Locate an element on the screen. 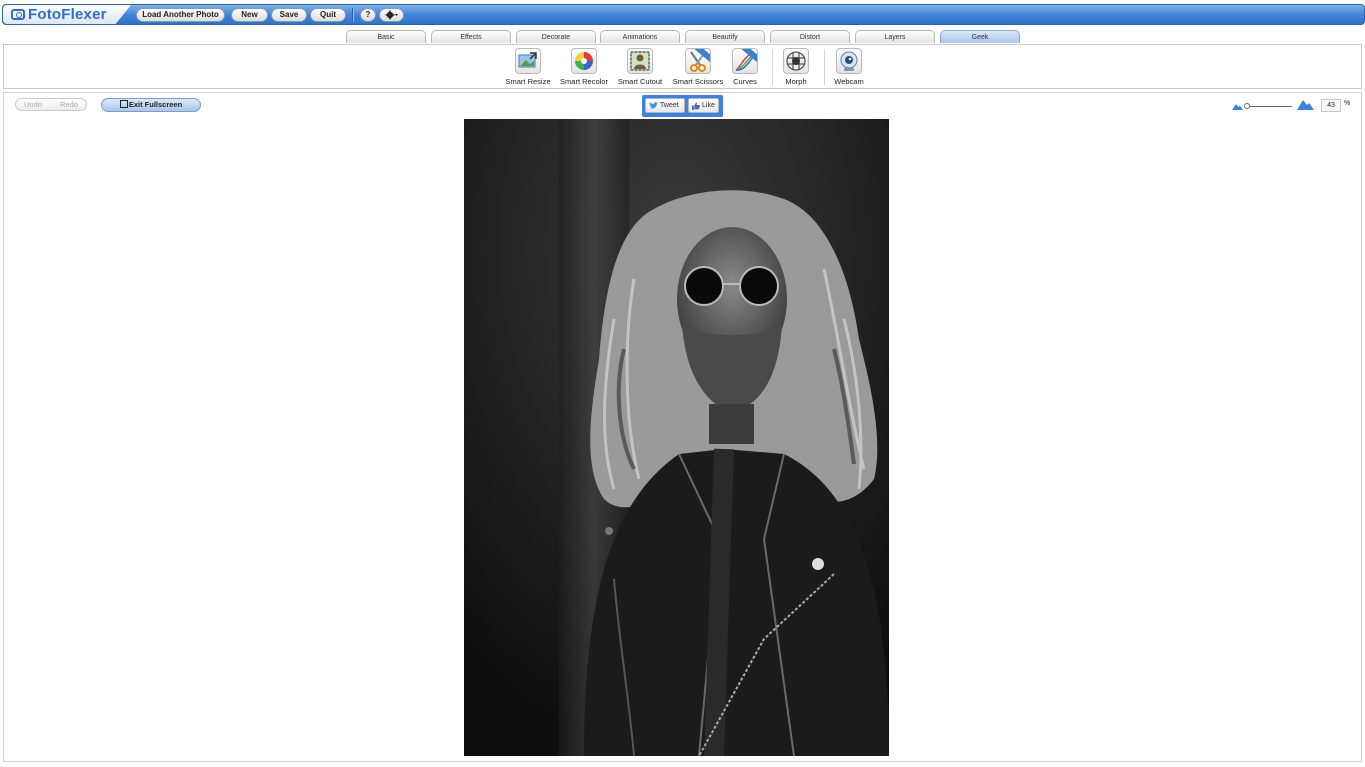 The image size is (1365, 767). smart-cutout-label: Smart Cutout is located at coordinates (640, 81).